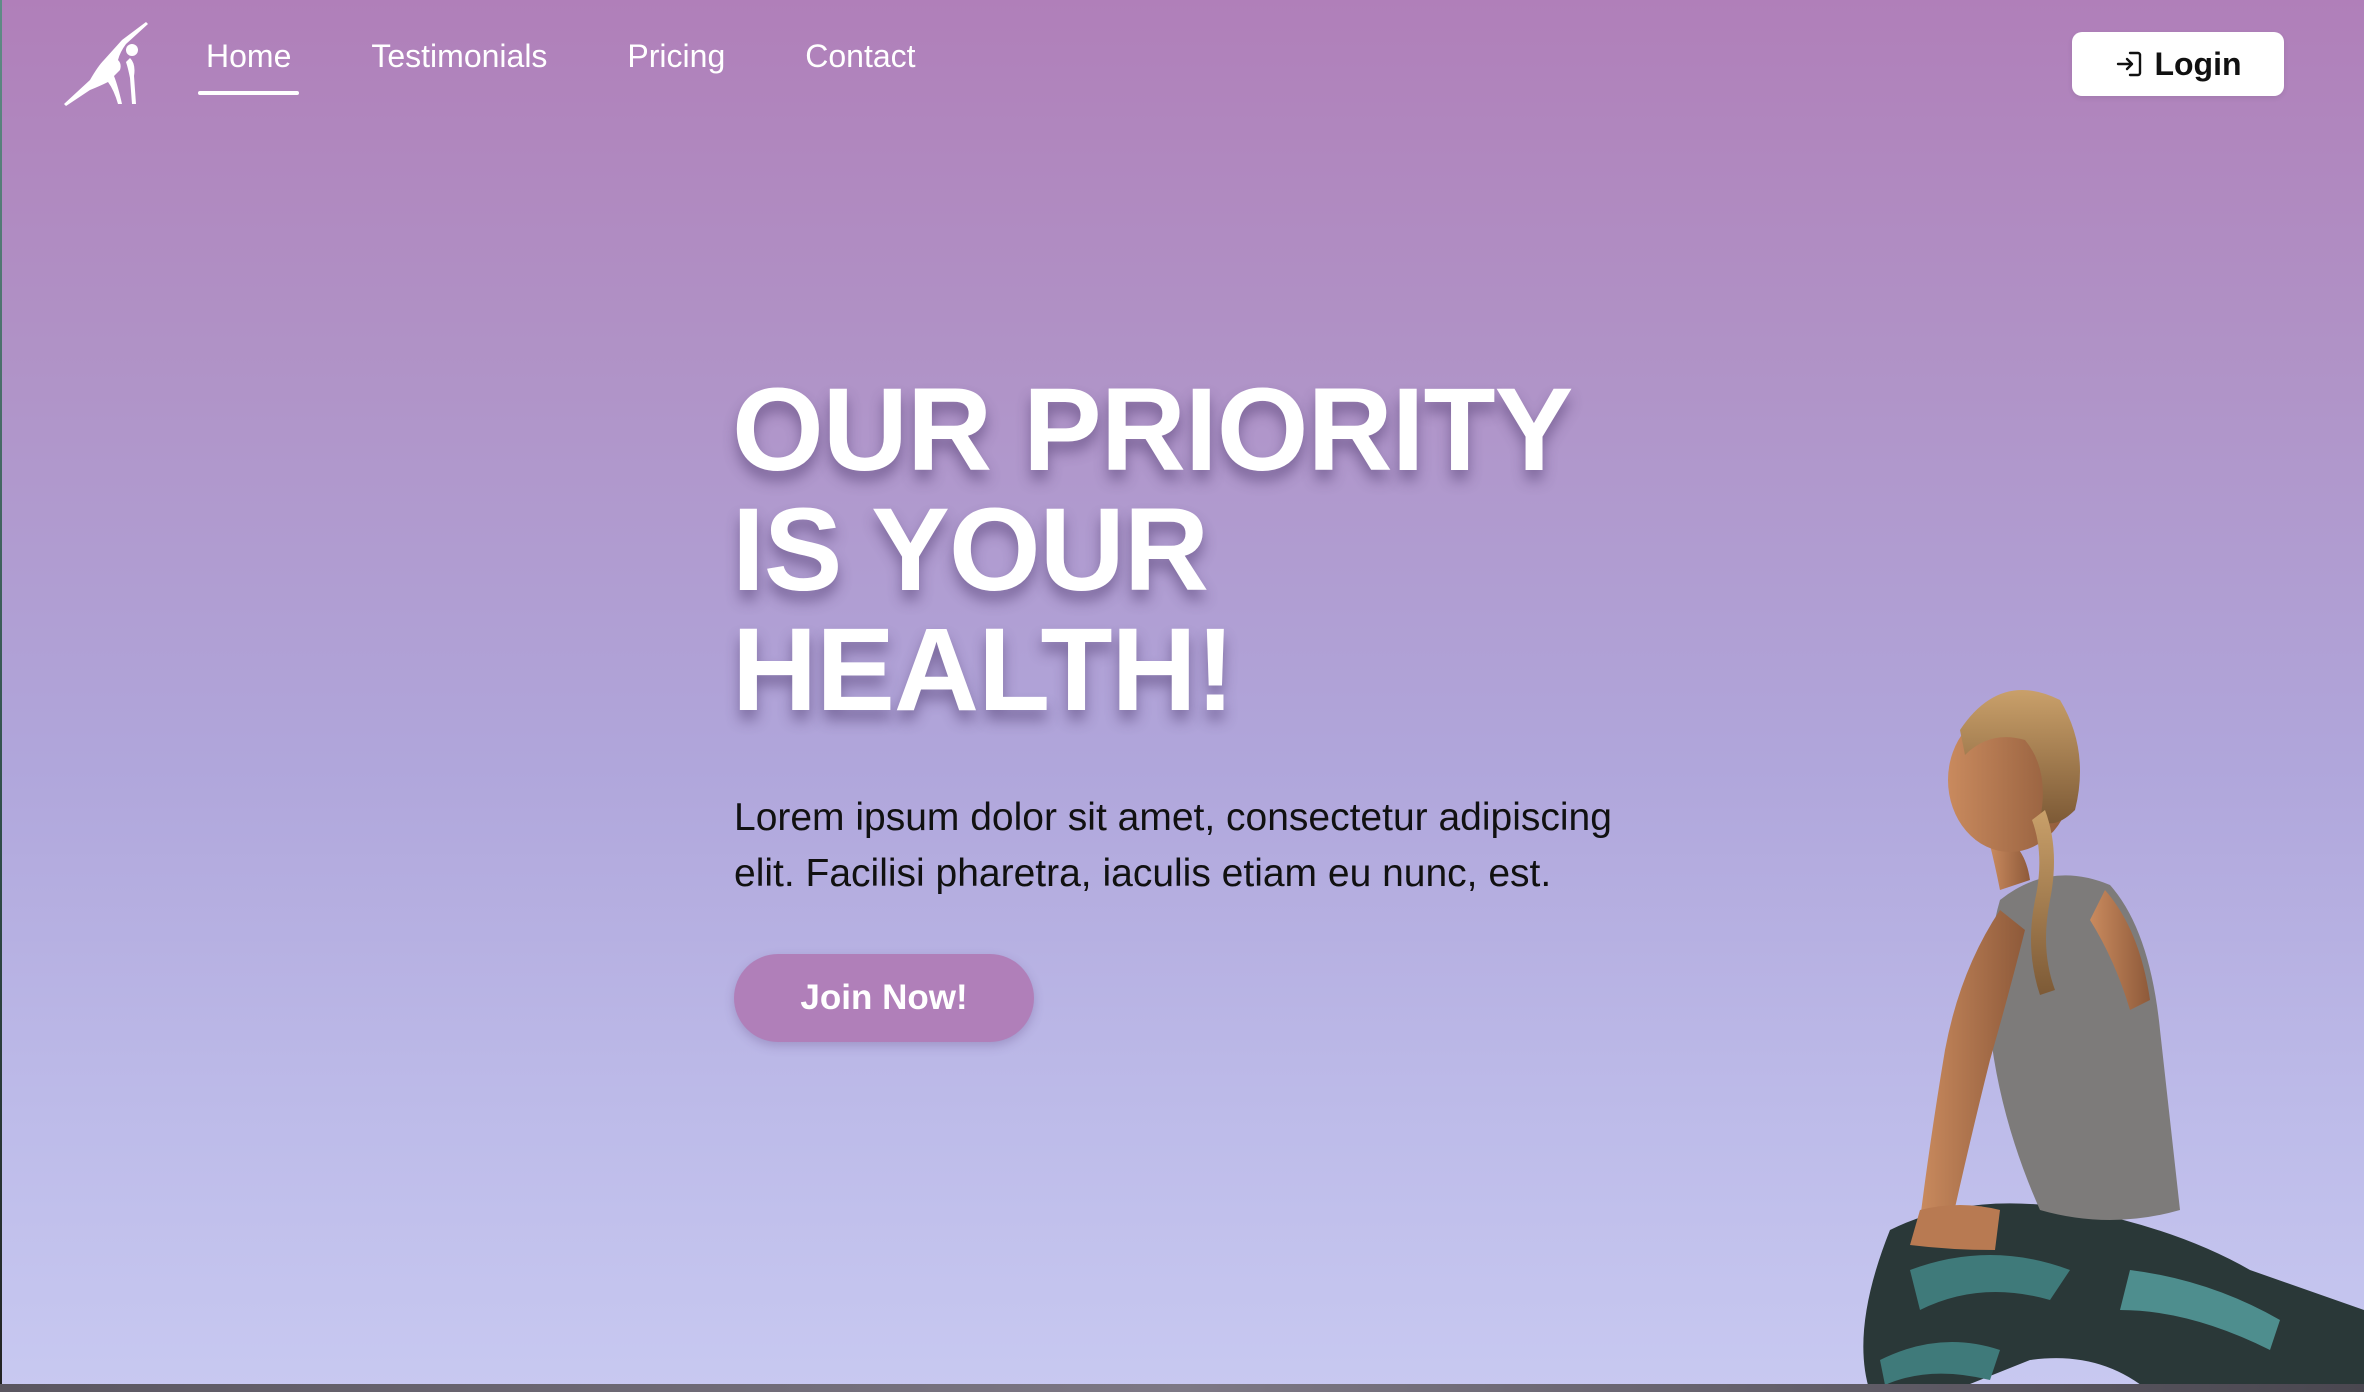 This screenshot has height=1392, width=2364. What do you see at coordinates (459, 60) in the screenshot?
I see `nav-testimonials: Testimonials` at bounding box center [459, 60].